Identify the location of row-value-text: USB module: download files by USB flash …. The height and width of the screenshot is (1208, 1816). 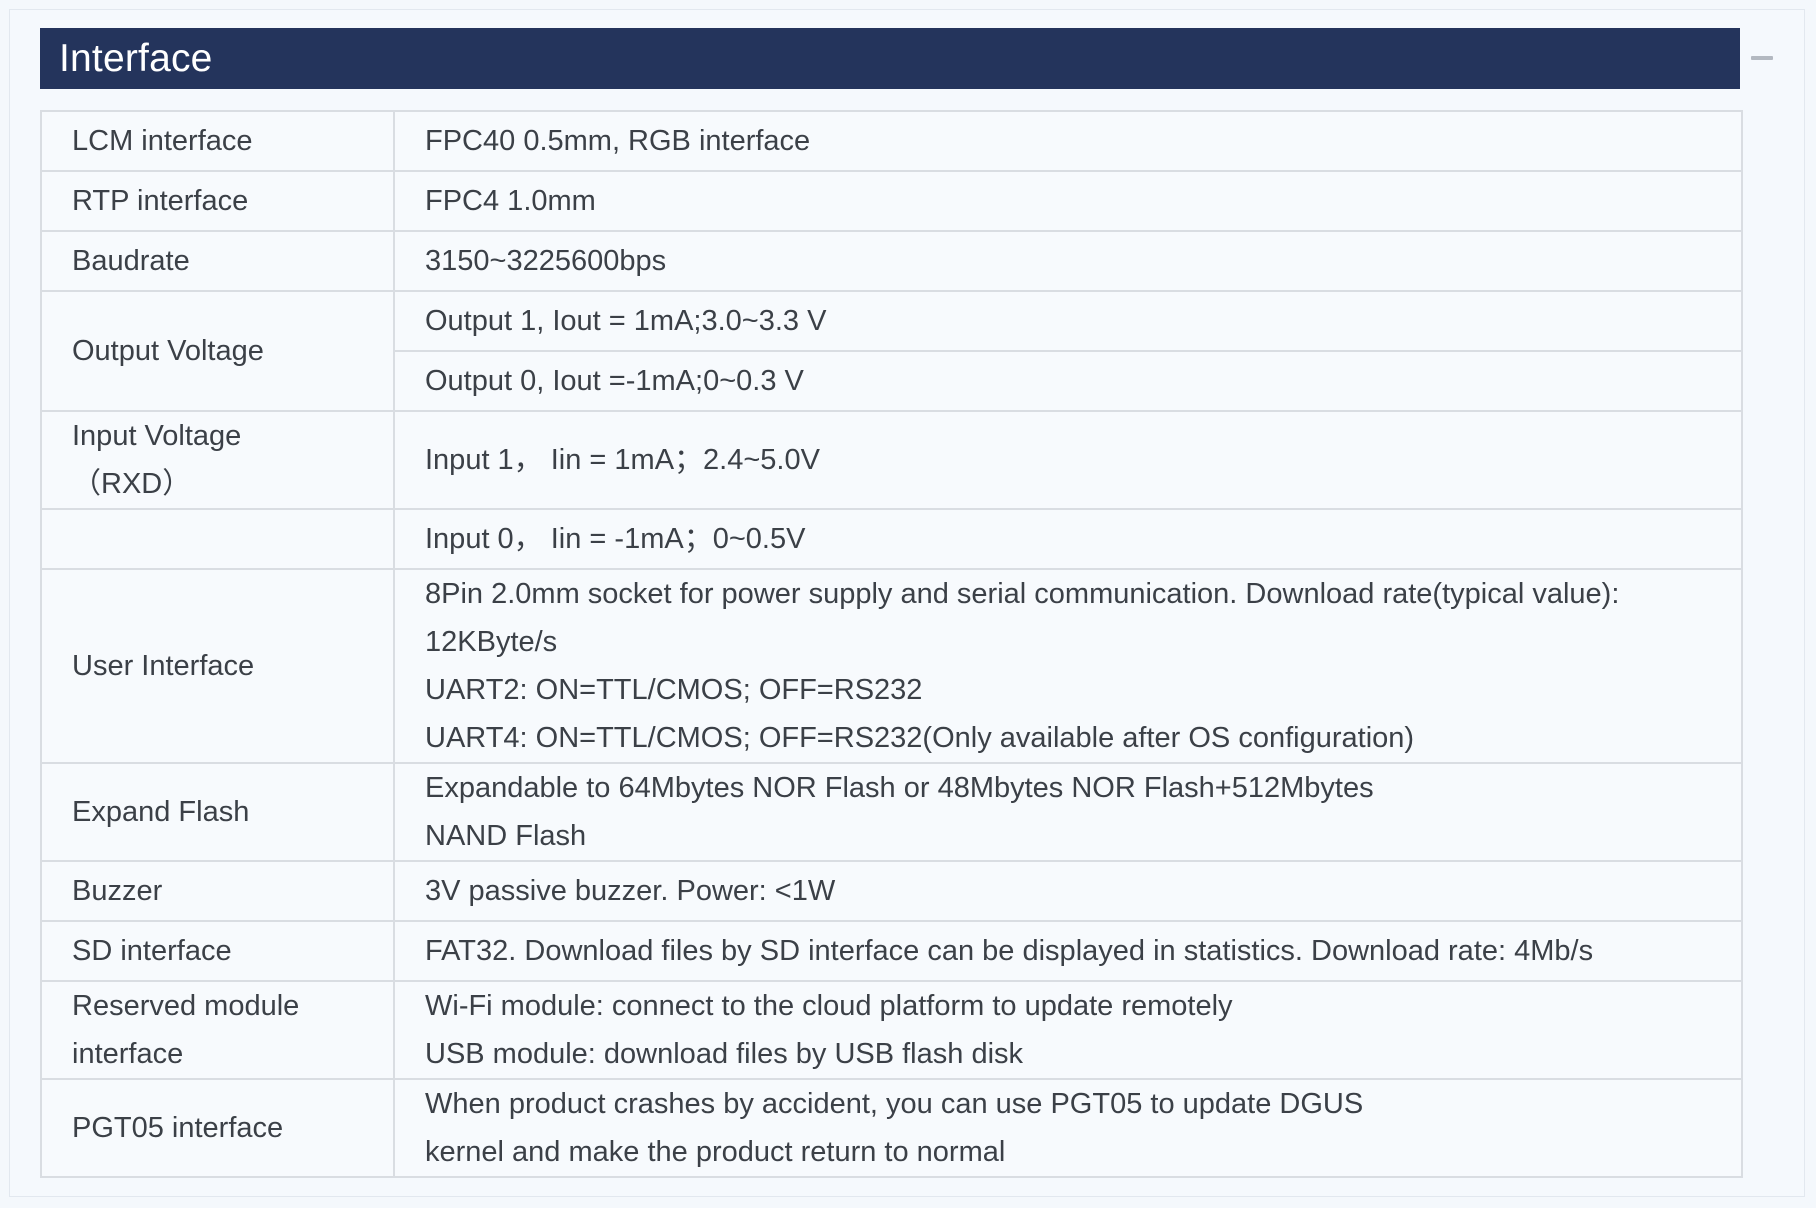
(724, 1054).